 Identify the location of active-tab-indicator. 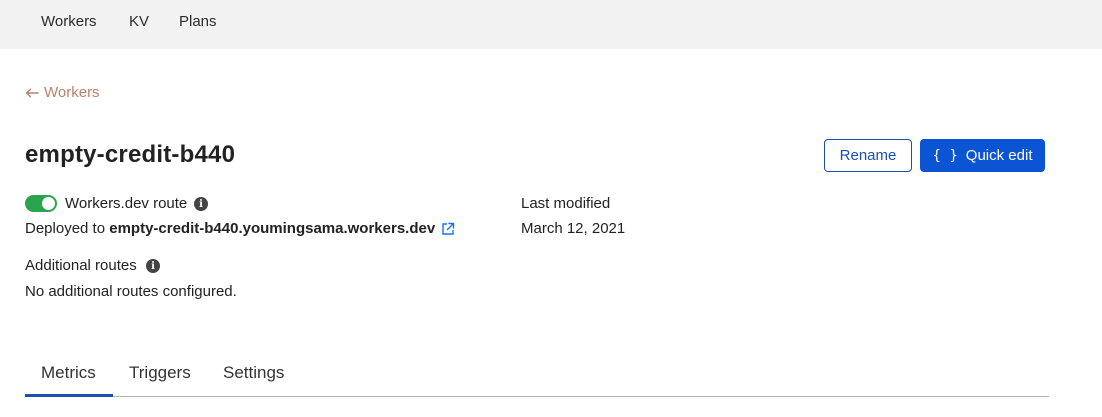
(69, 395).